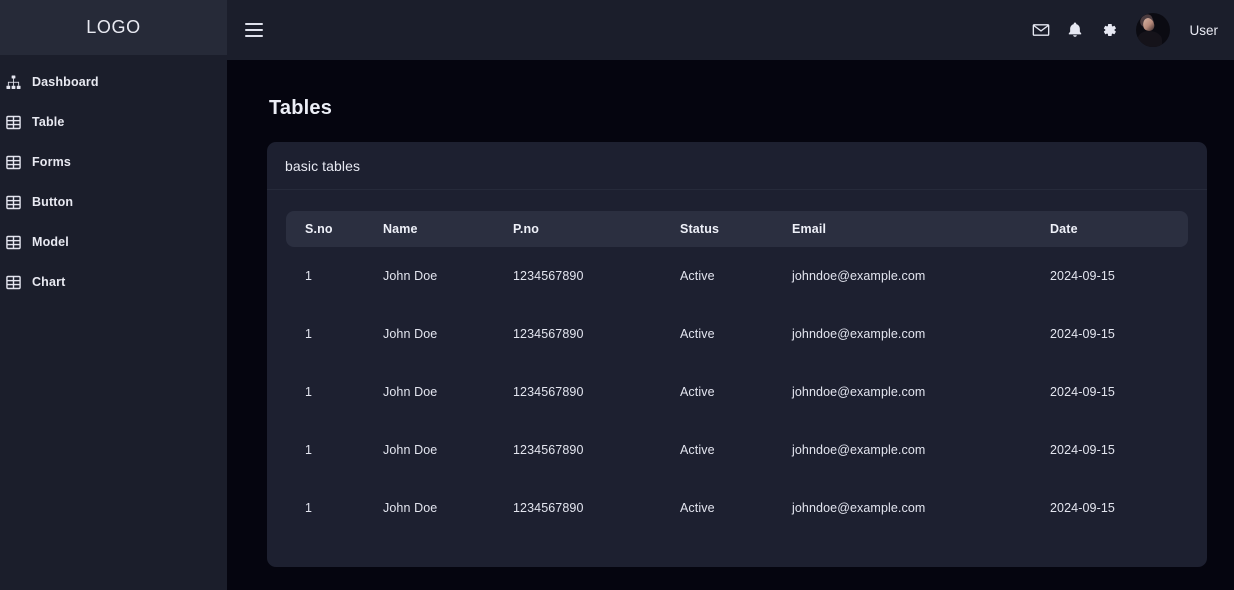 This screenshot has width=1234, height=590. Describe the element at coordinates (596, 229) in the screenshot. I see `column-header-pno: P.no` at that location.